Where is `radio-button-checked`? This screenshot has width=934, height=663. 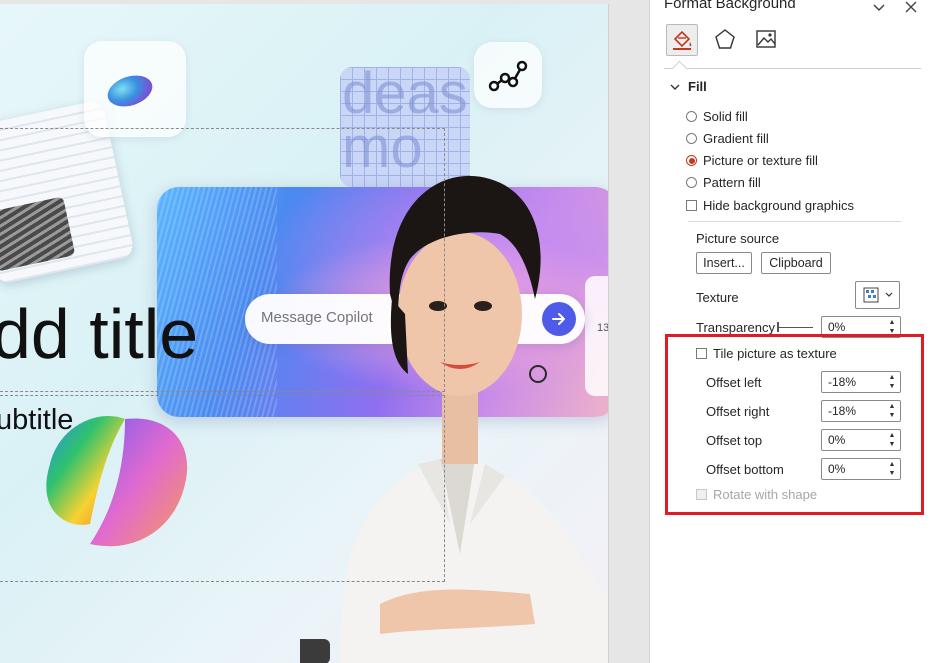 radio-button-checked is located at coordinates (691, 160).